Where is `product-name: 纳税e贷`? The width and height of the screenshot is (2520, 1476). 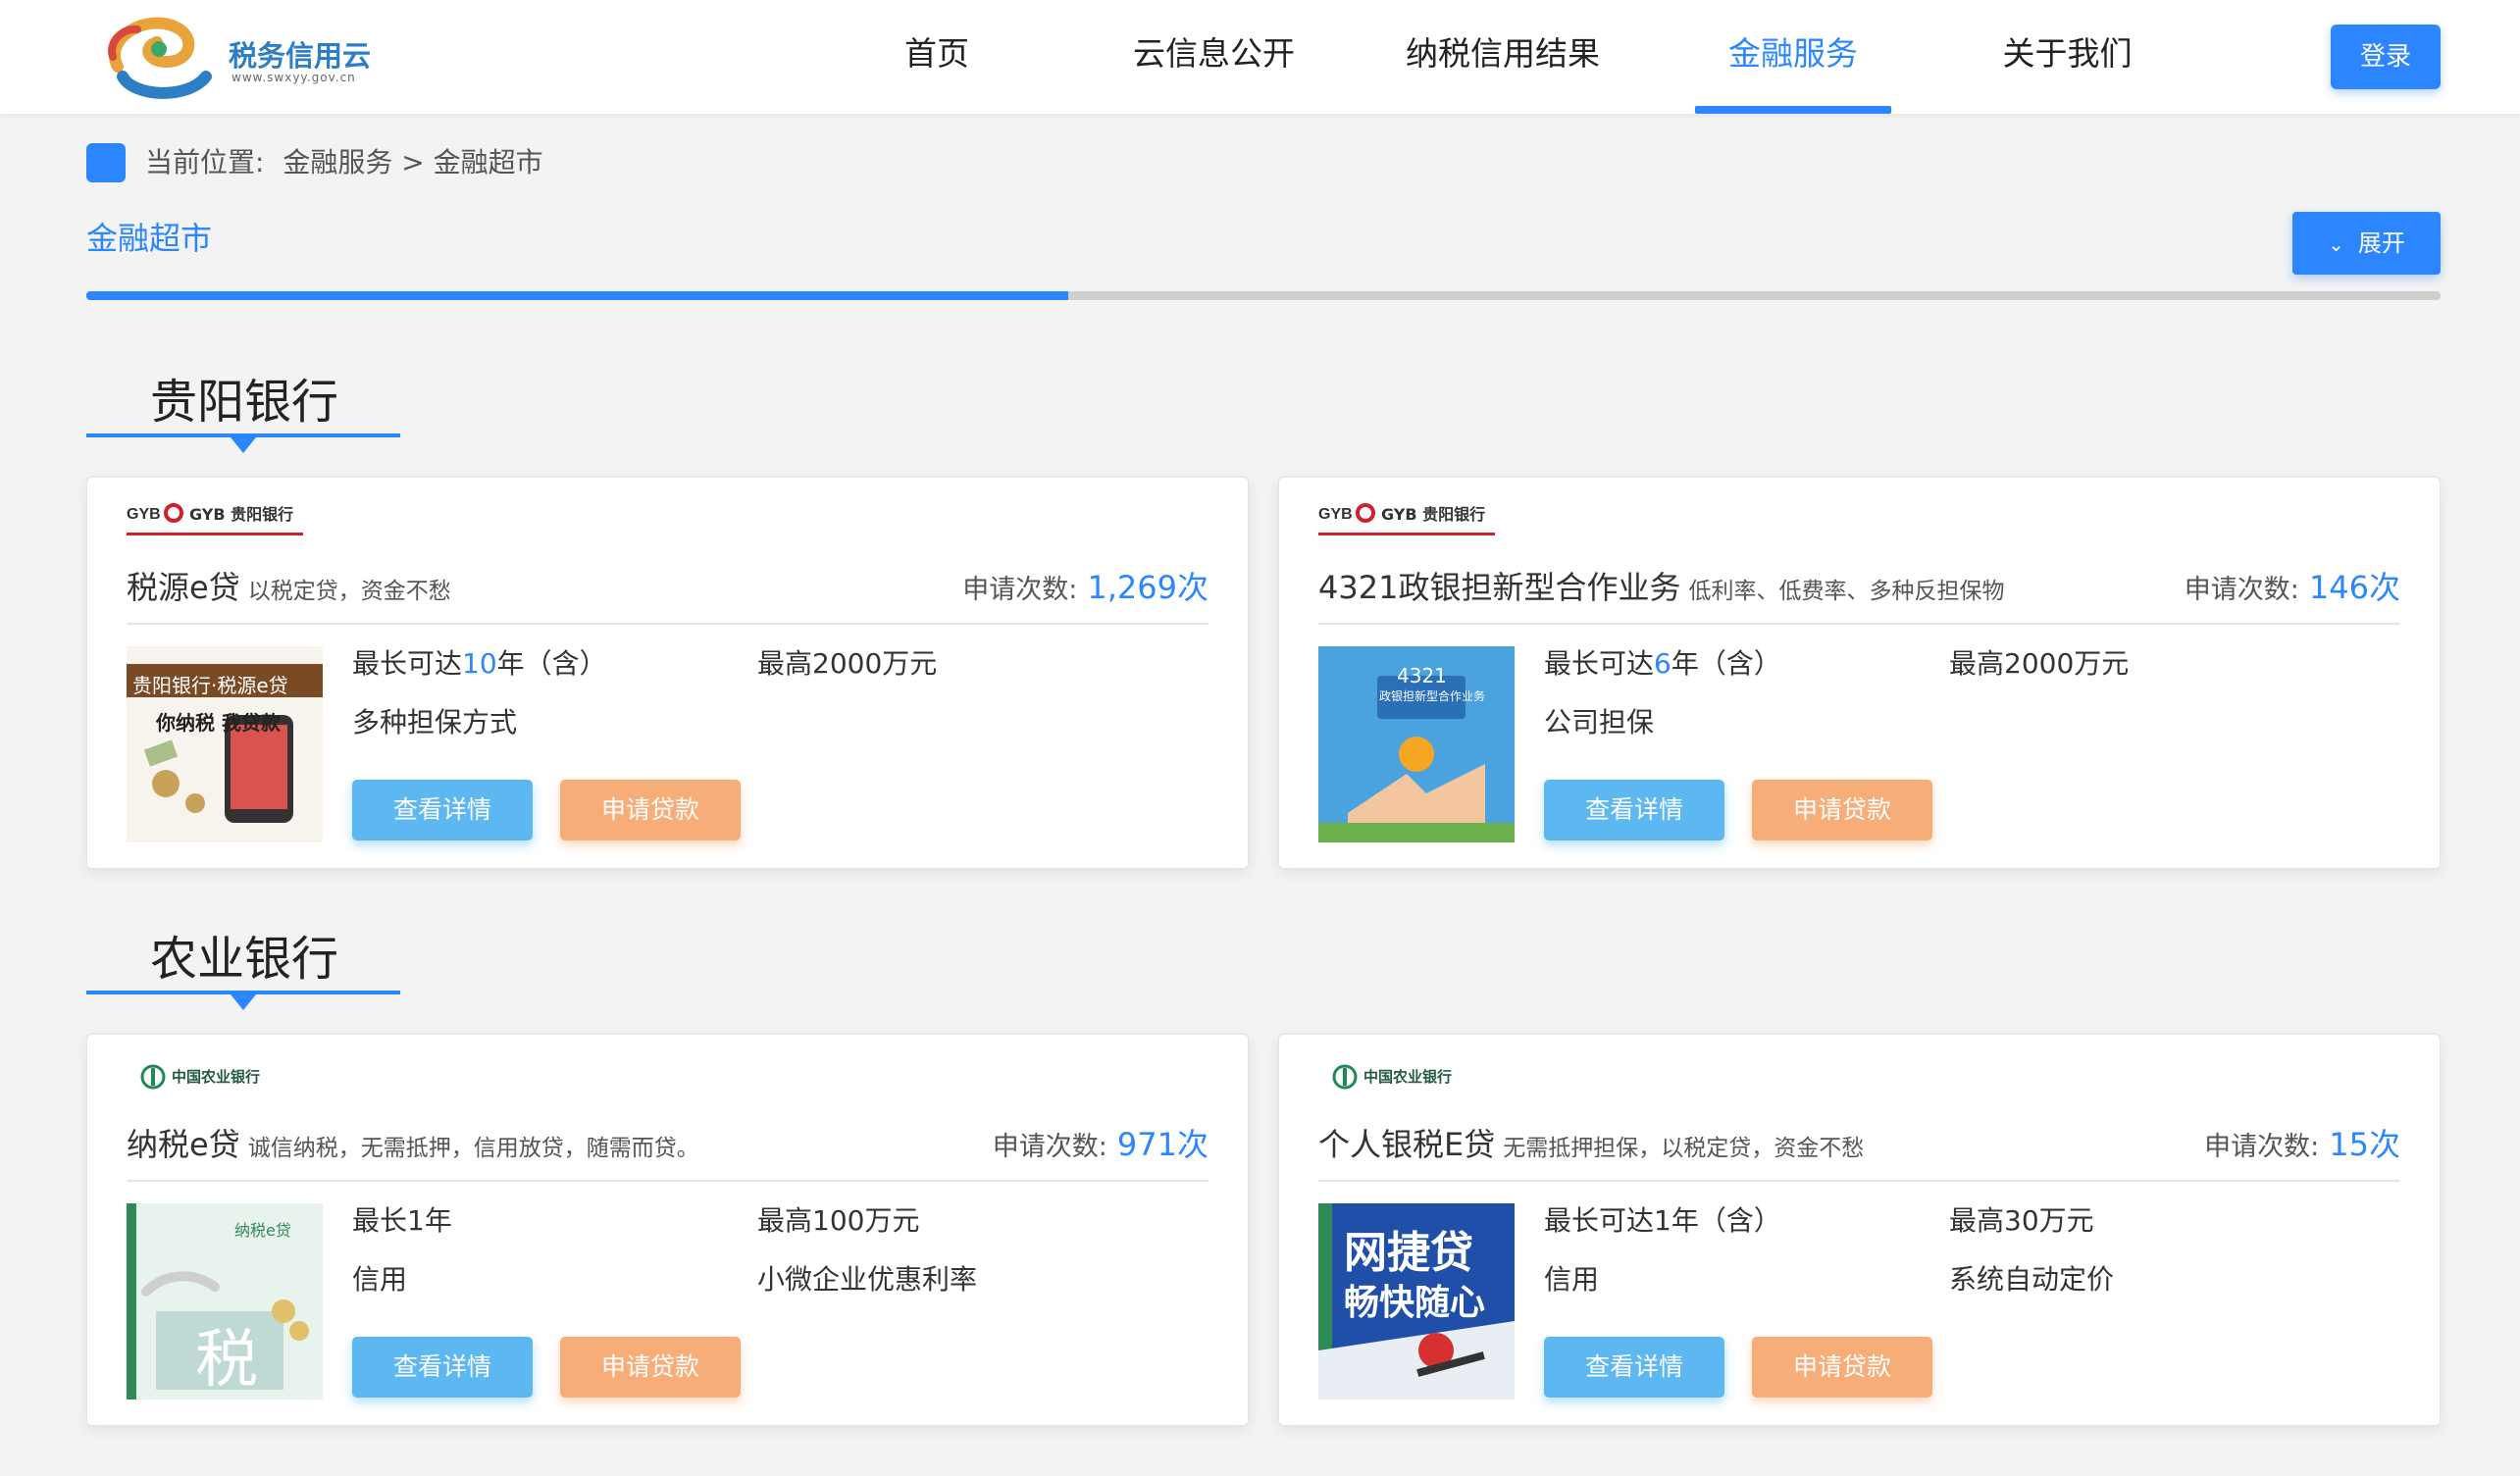 product-name: 纳税e贷 is located at coordinates (183, 1144).